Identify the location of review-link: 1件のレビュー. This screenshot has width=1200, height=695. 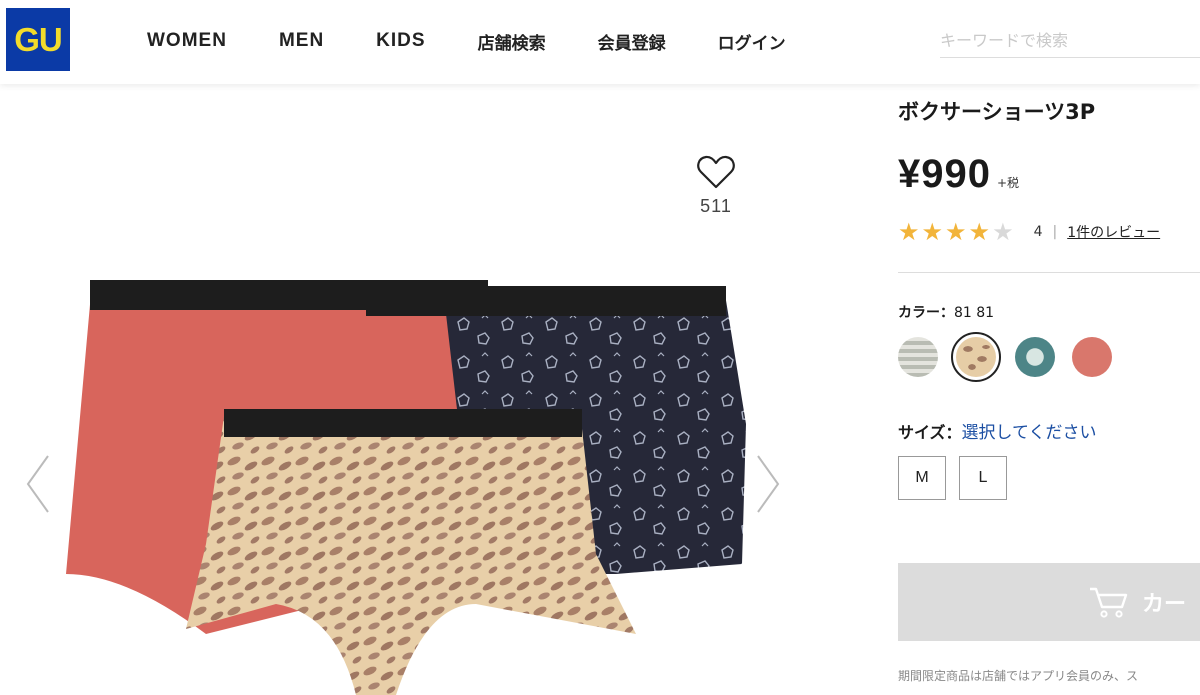
(1113, 232).